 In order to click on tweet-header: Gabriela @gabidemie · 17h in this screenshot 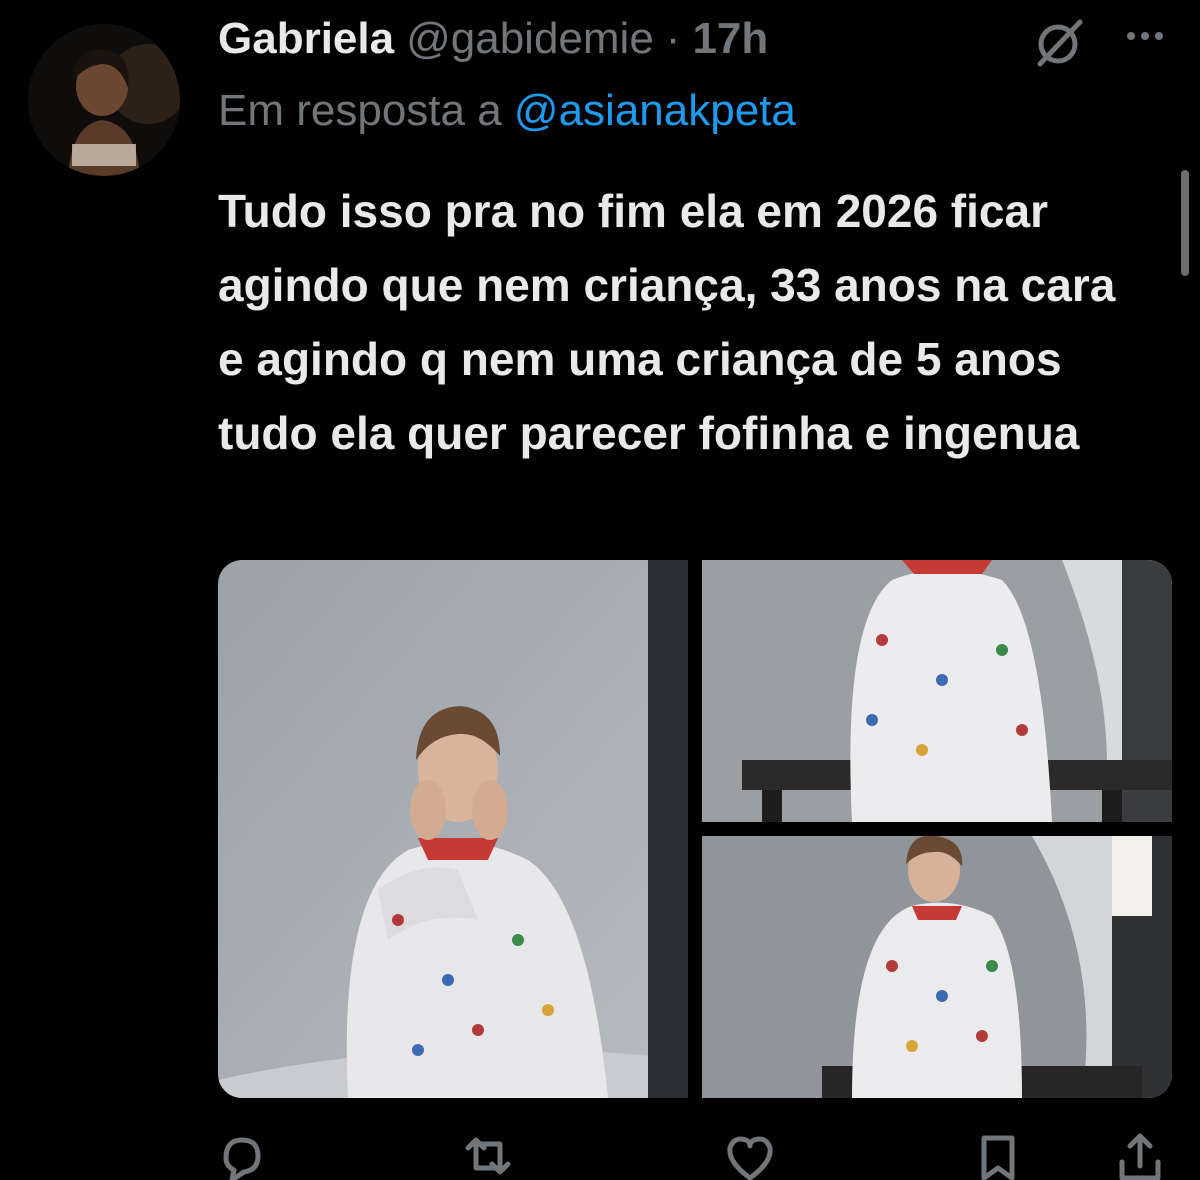, I will do `click(493, 39)`.